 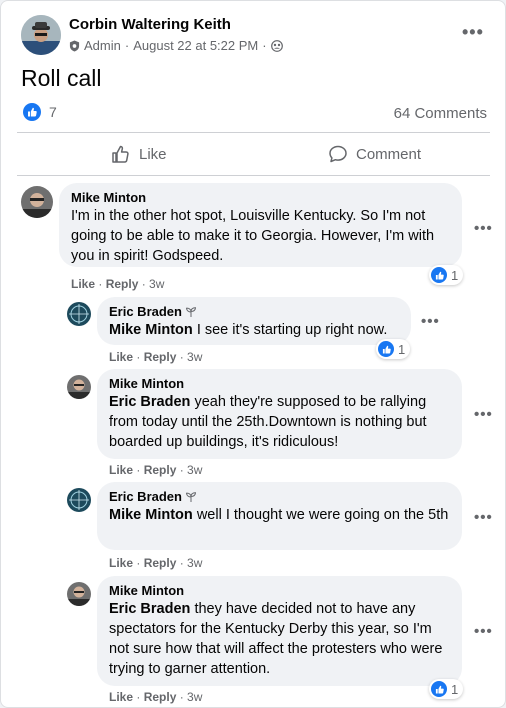 I want to click on post-meta: Admin · August 22 at 5:22 PM ·, so click(x=176, y=45).